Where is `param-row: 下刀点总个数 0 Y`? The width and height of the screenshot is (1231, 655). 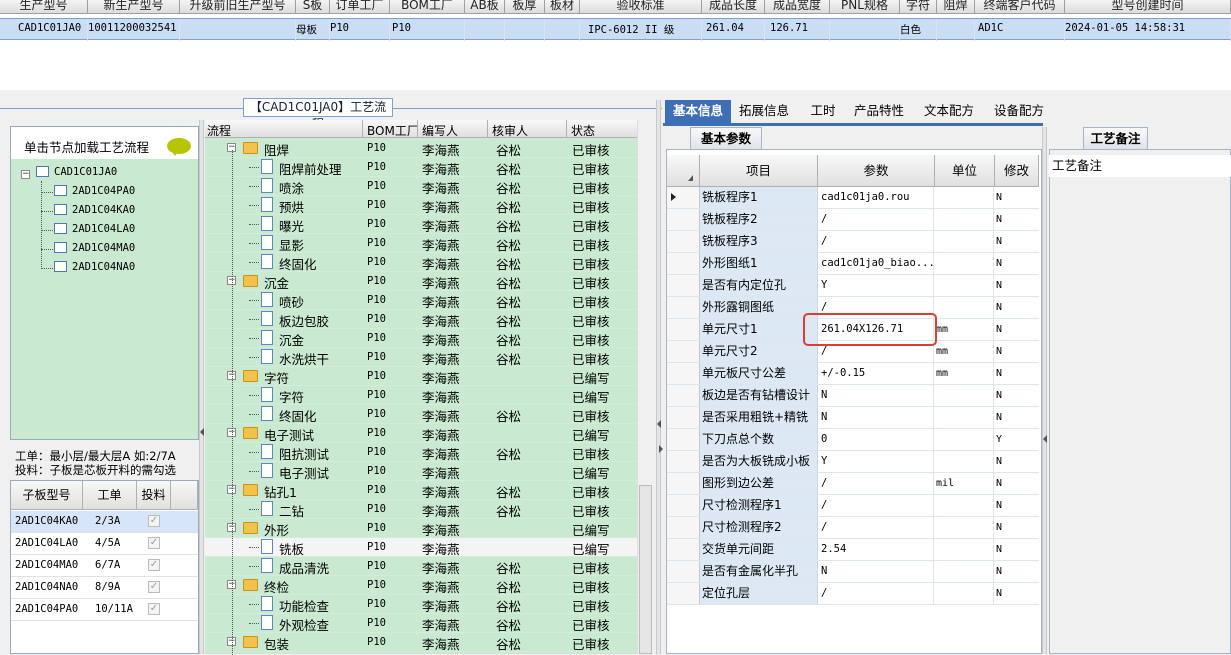 param-row: 下刀点总个数 0 Y is located at coordinates (853, 440).